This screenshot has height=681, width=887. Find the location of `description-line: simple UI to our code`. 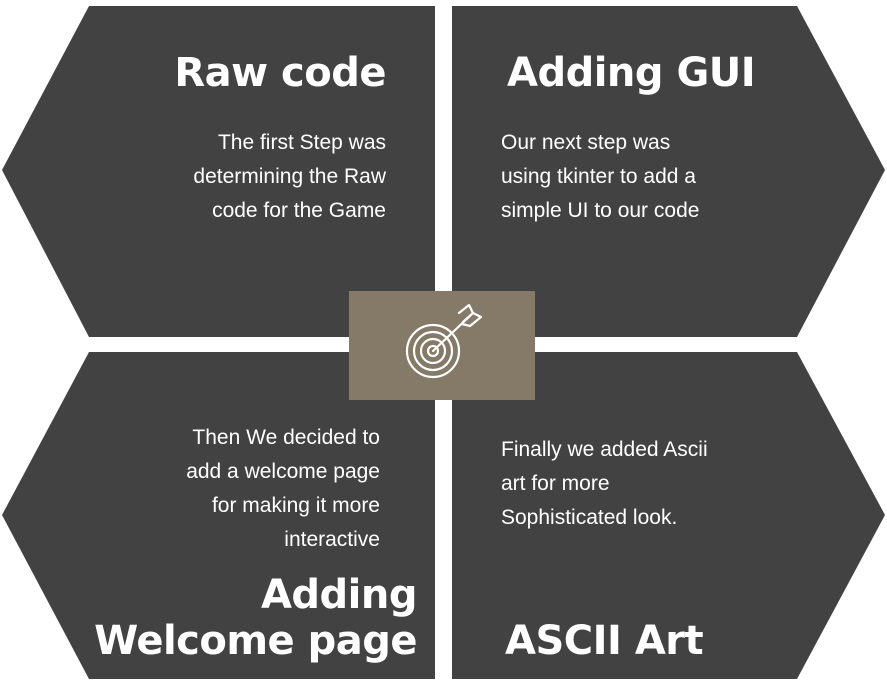

description-line: simple UI to our code is located at coordinates (600, 210).